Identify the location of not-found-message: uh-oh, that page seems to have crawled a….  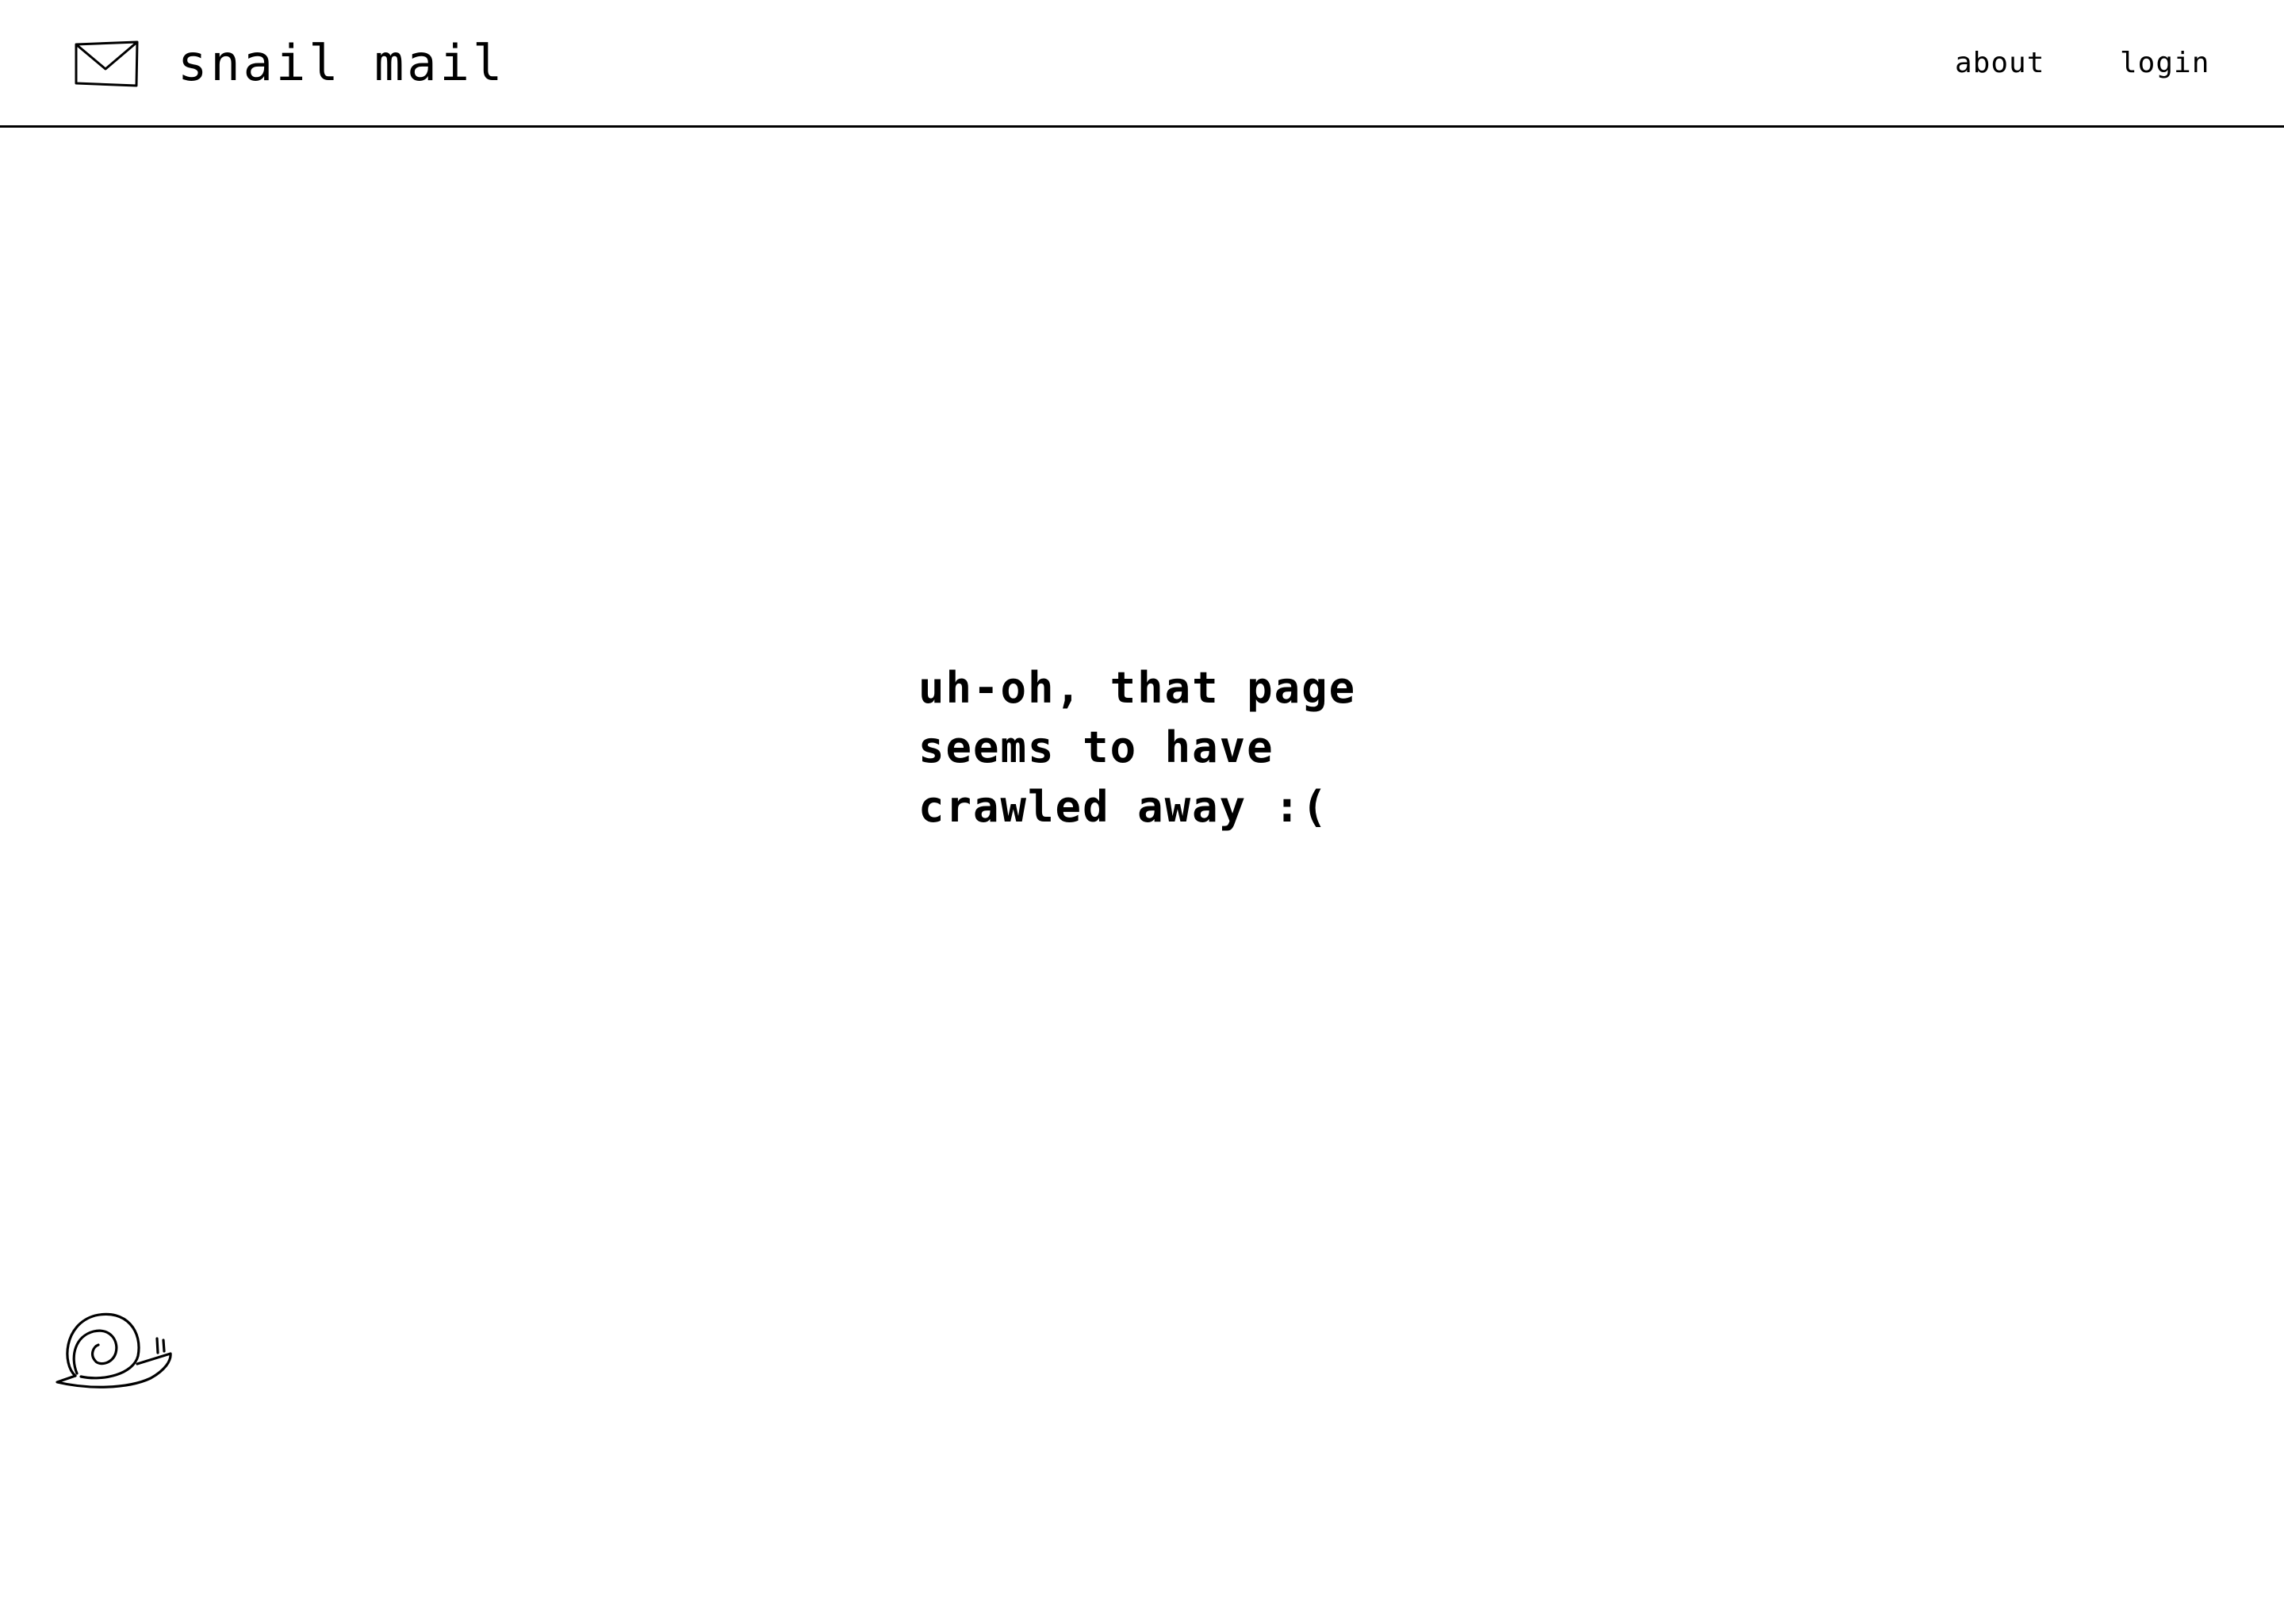
(1137, 747).